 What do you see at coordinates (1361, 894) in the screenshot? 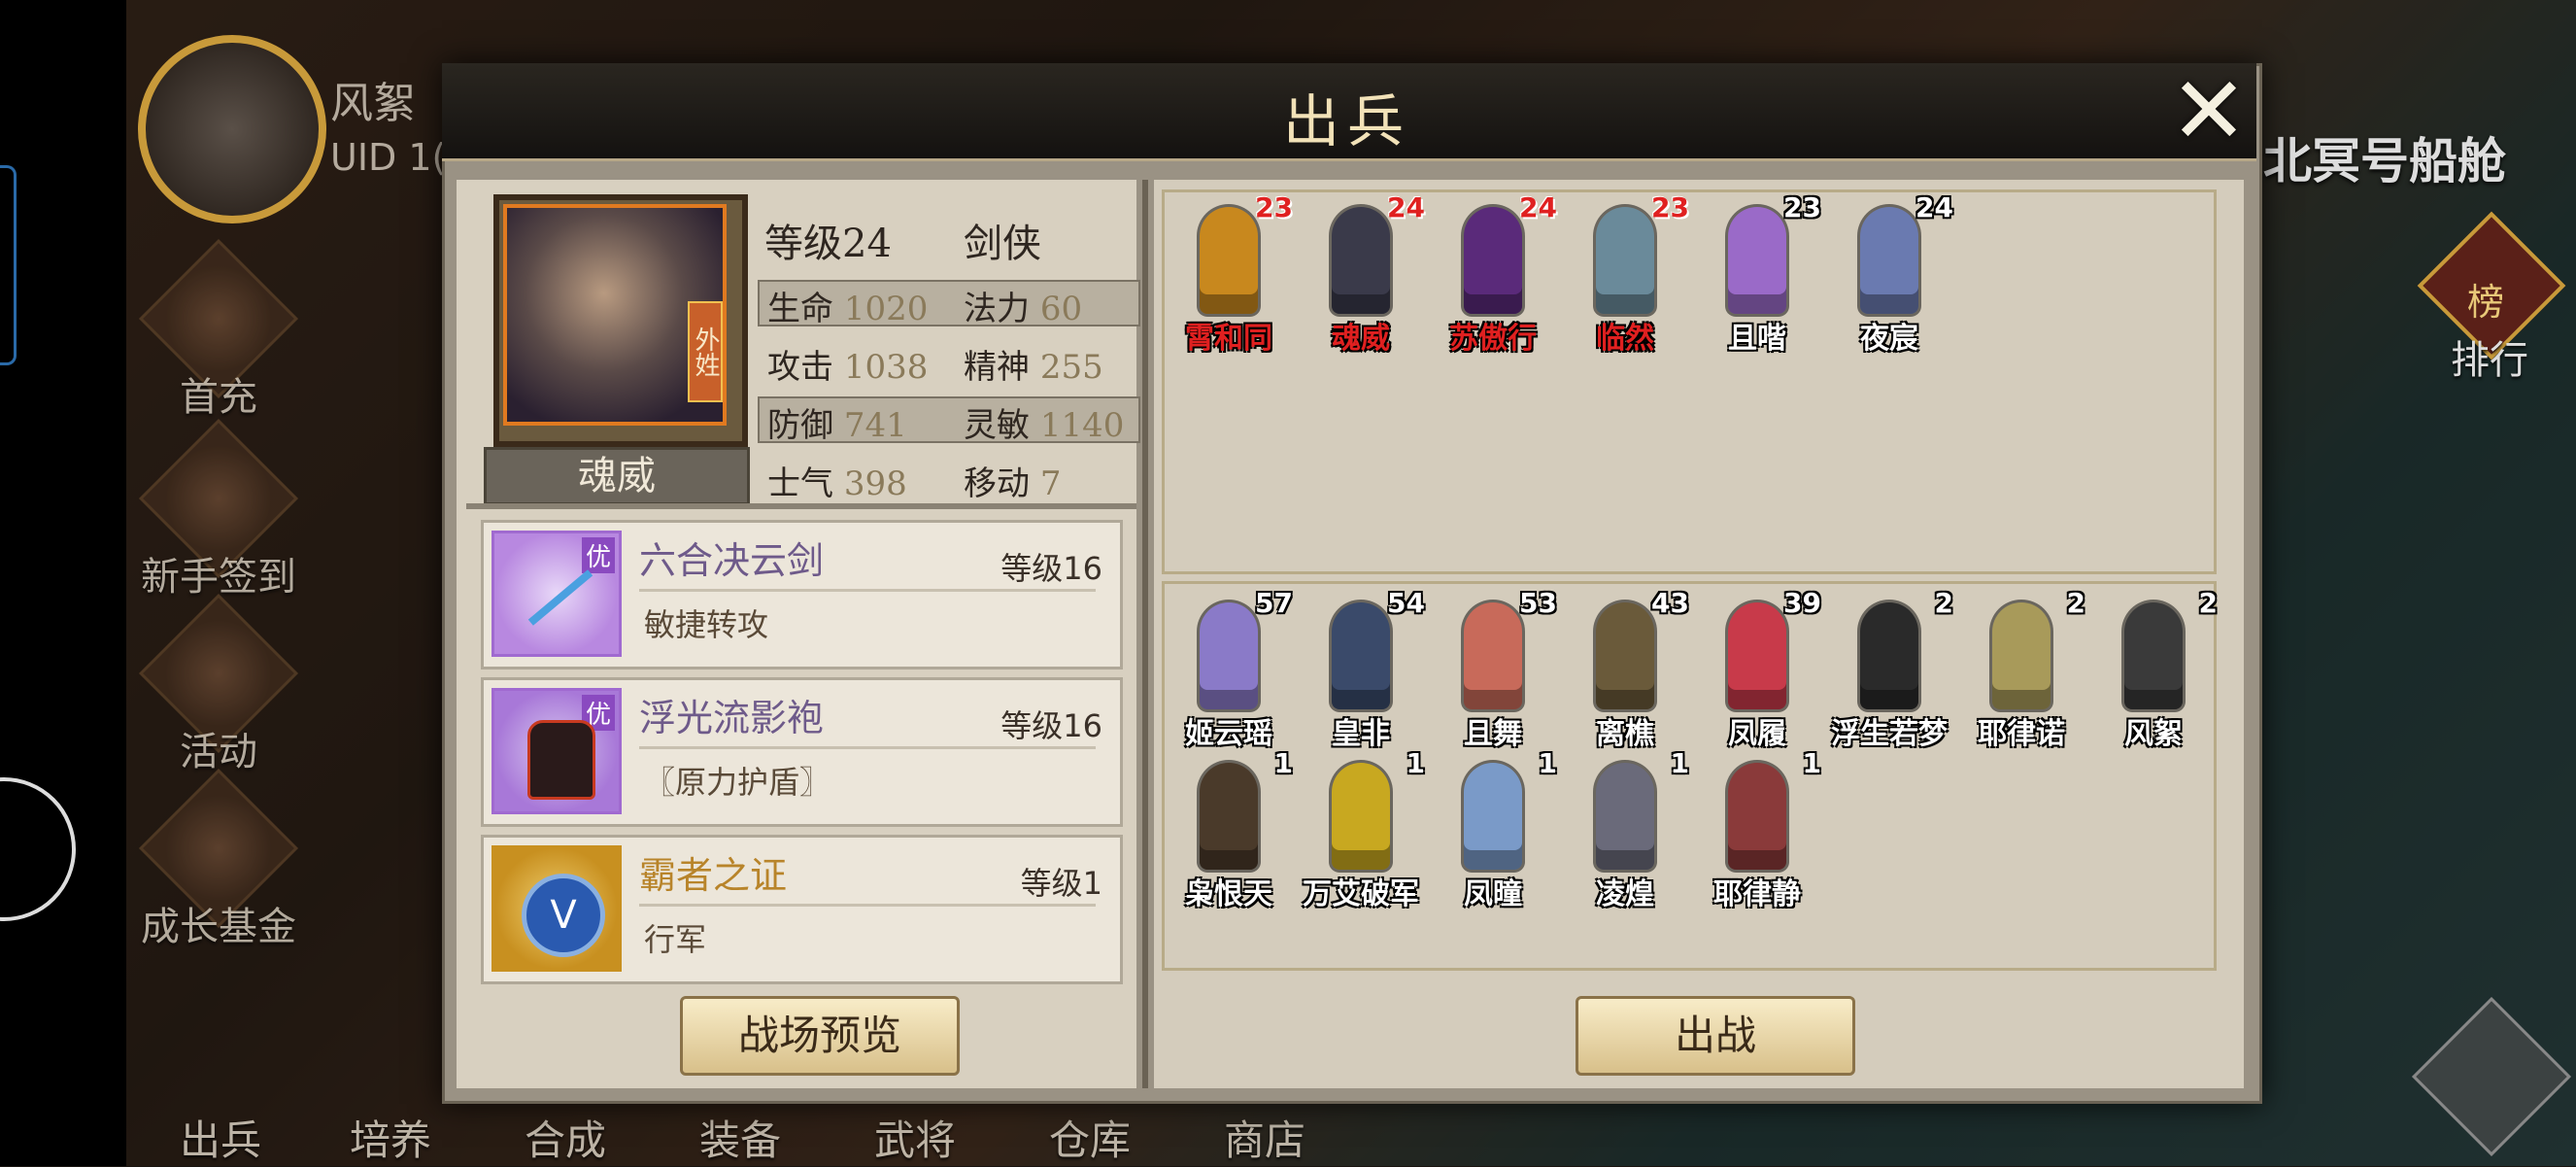
I see `unit-name: 万艾破军` at bounding box center [1361, 894].